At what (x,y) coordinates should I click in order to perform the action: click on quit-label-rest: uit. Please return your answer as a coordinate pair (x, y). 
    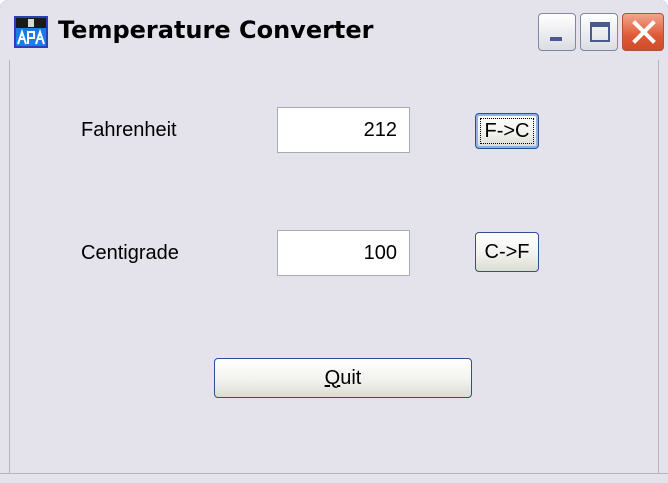
    Looking at the image, I should click on (351, 377).